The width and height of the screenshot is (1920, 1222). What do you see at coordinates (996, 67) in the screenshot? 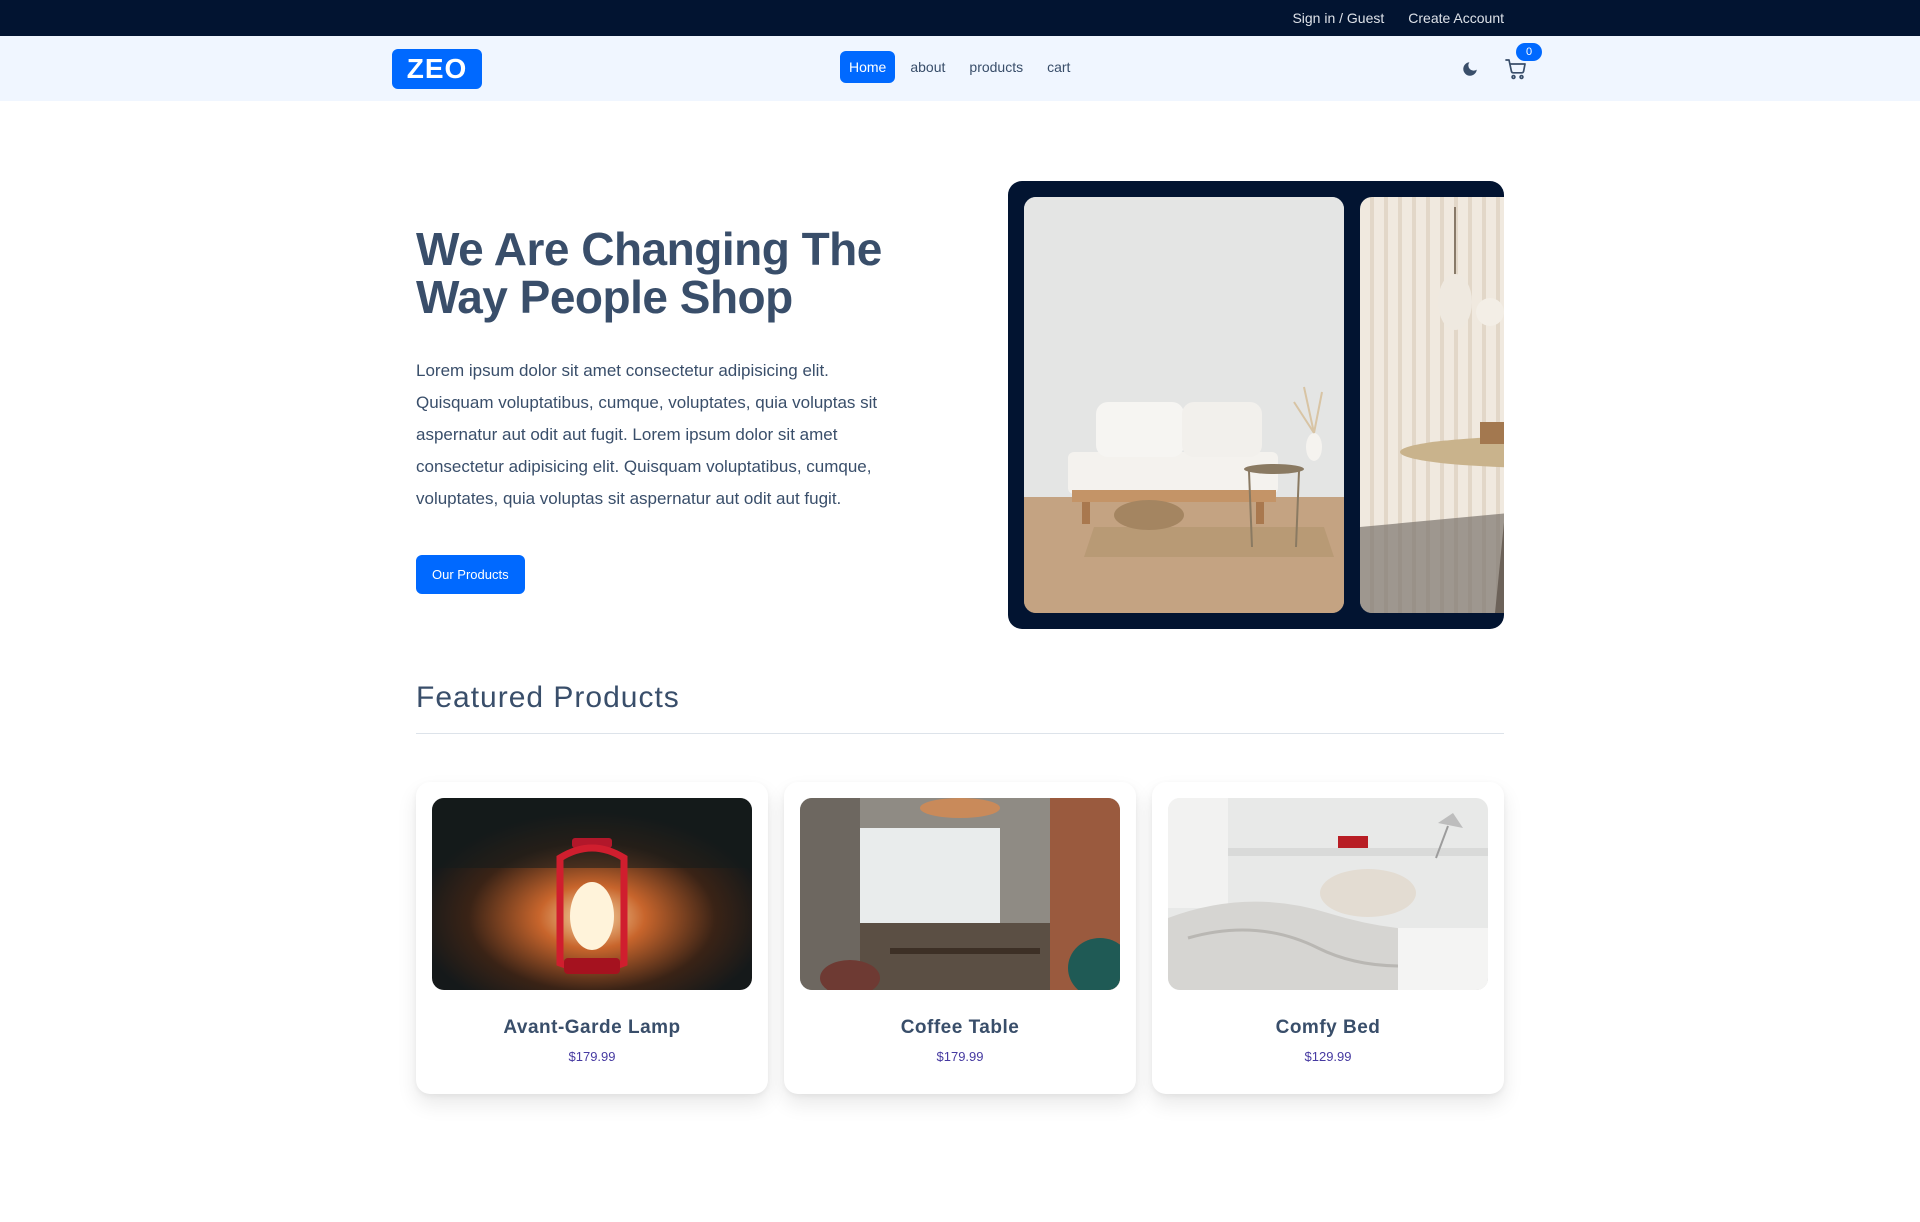
I see `nav-products-link: products` at bounding box center [996, 67].